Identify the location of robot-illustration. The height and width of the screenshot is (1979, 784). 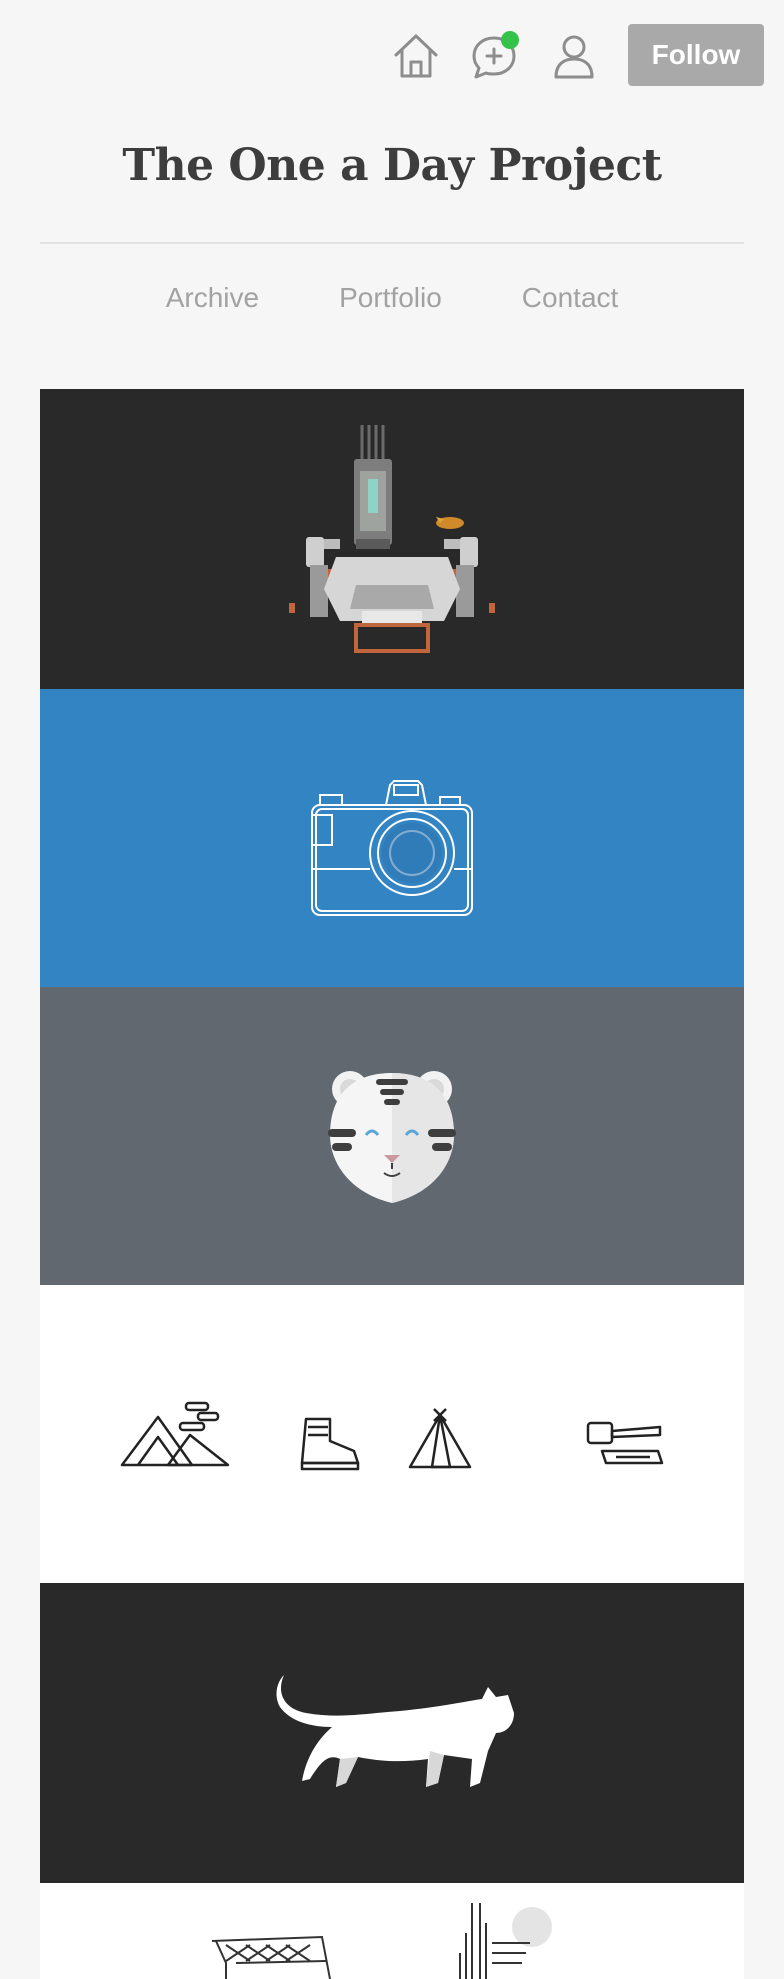
(392, 539).